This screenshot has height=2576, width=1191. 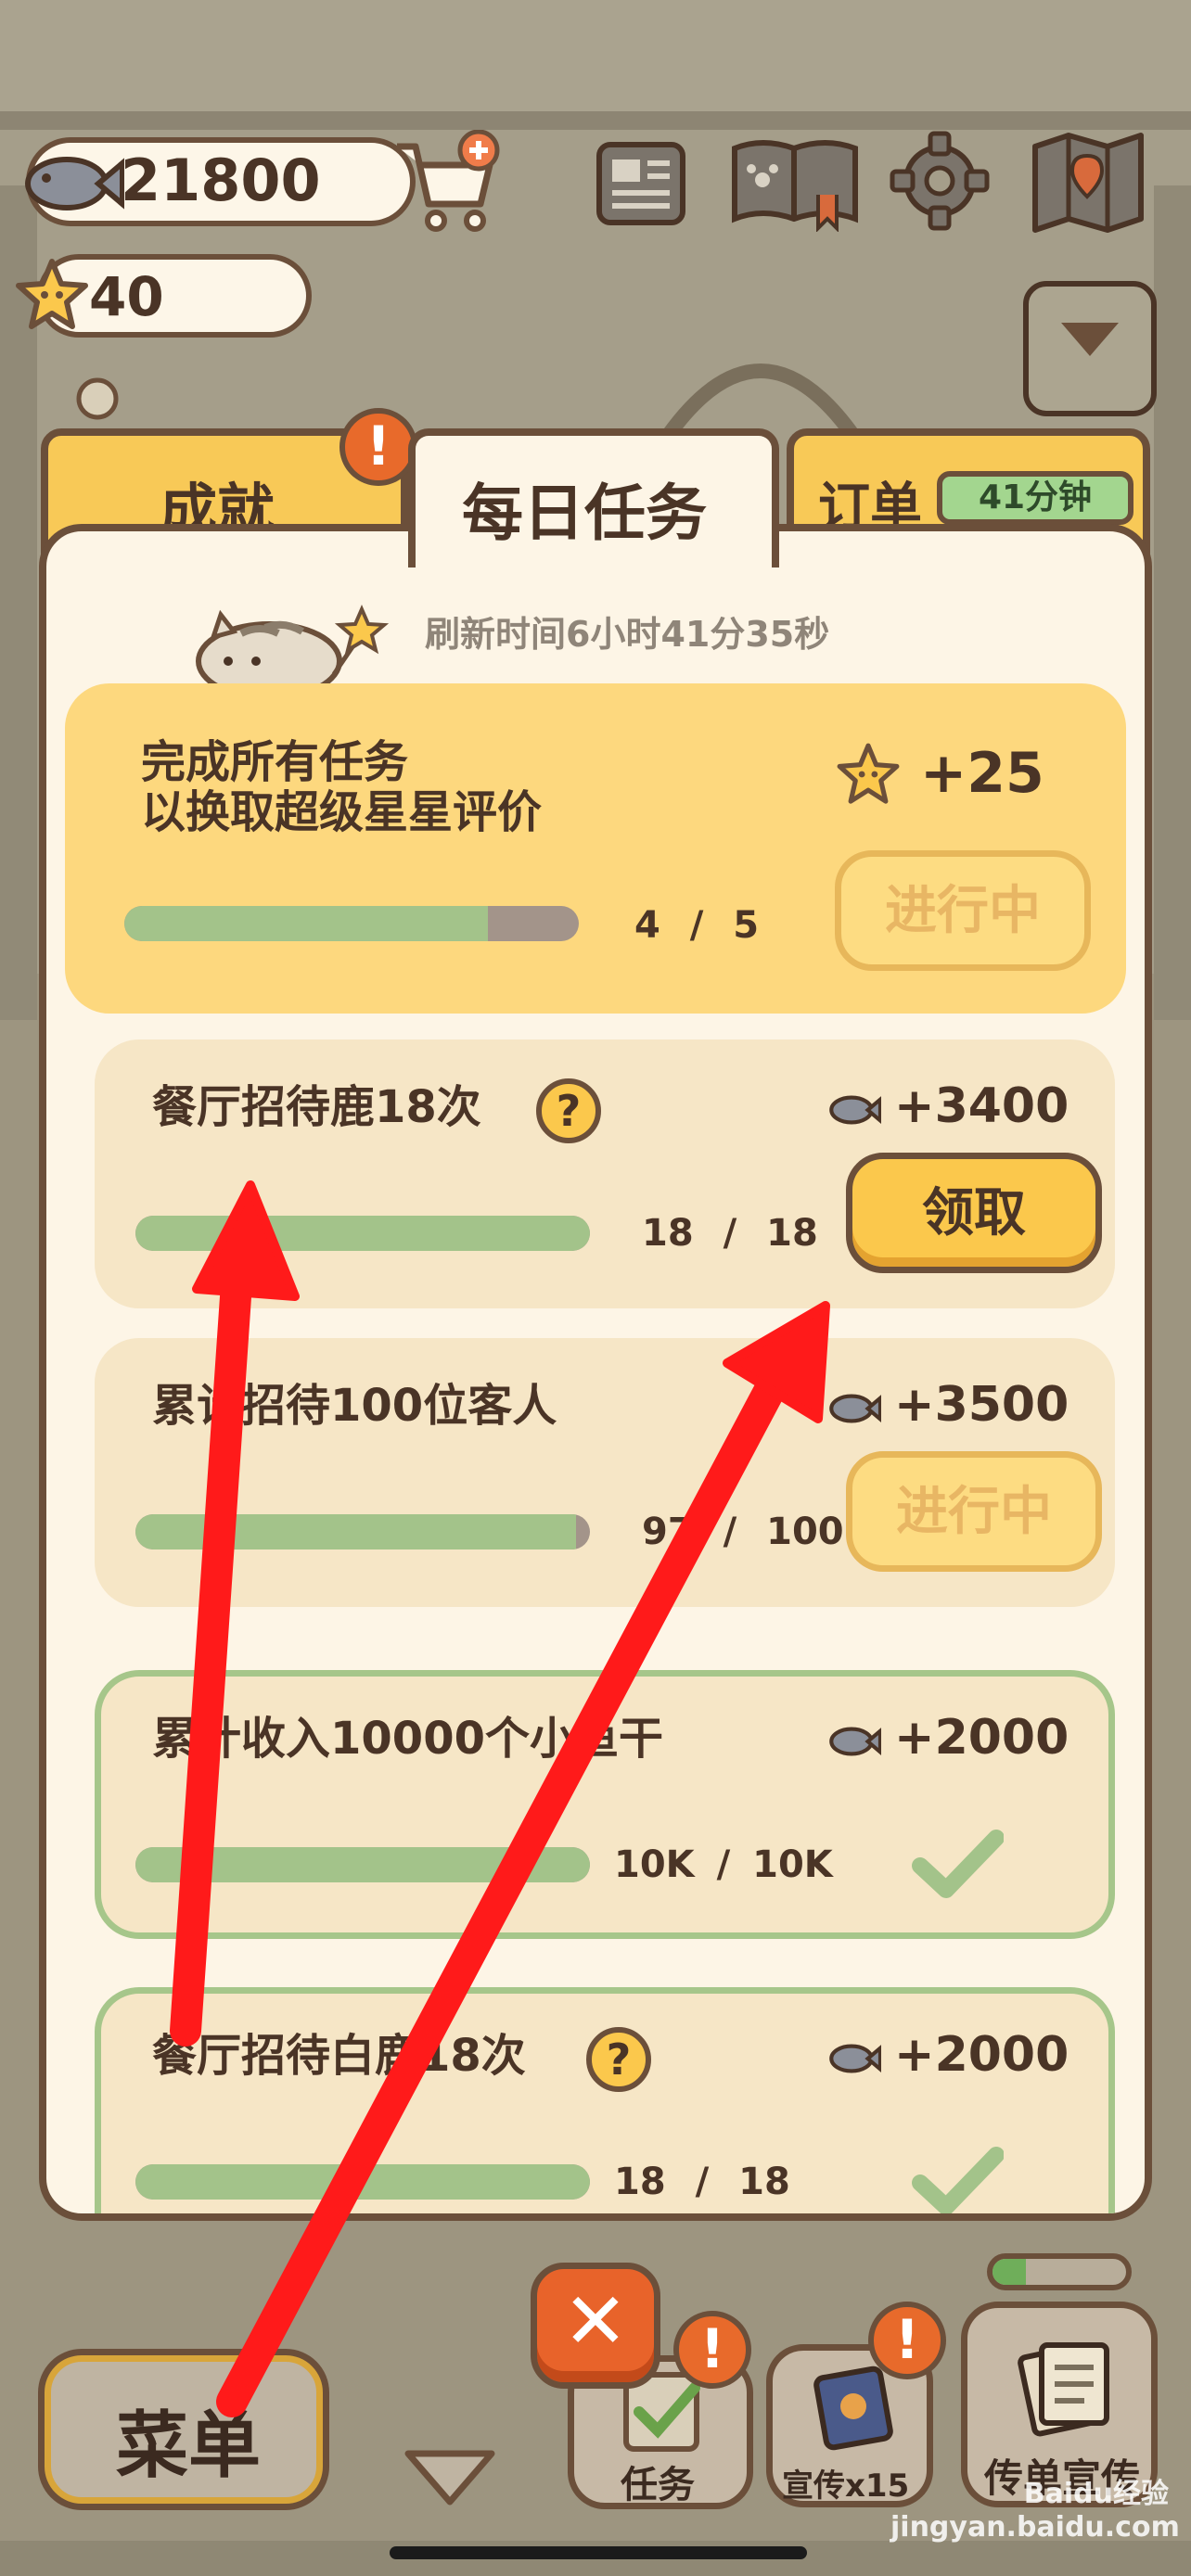 I want to click on task-title: 累计收入10000个小鱼干, so click(x=407, y=1739).